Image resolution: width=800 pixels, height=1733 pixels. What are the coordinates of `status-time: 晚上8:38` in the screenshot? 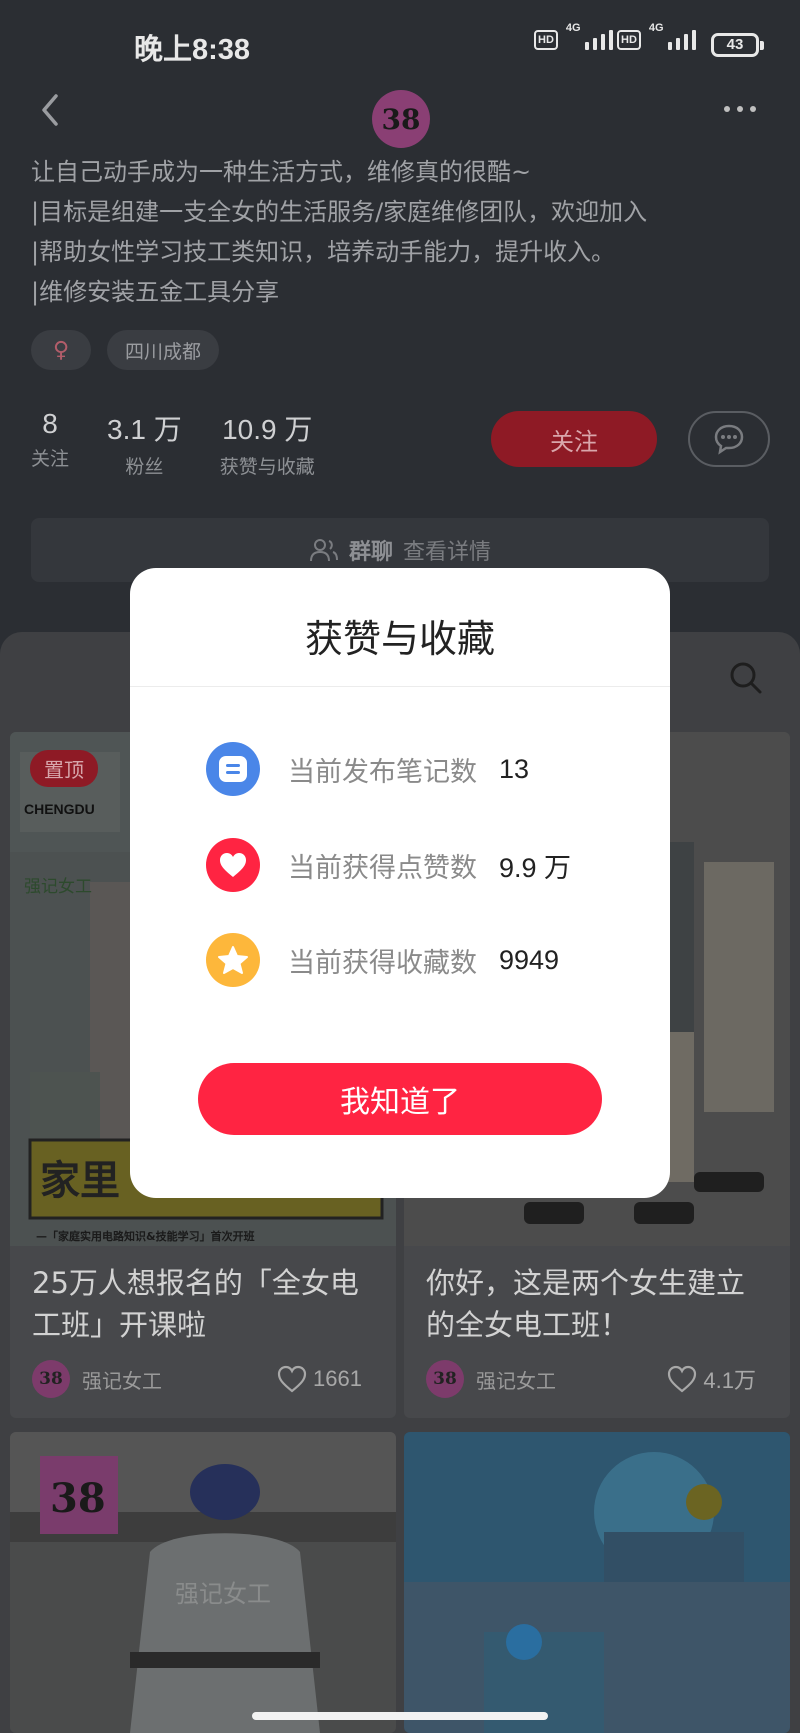 It's located at (192, 50).